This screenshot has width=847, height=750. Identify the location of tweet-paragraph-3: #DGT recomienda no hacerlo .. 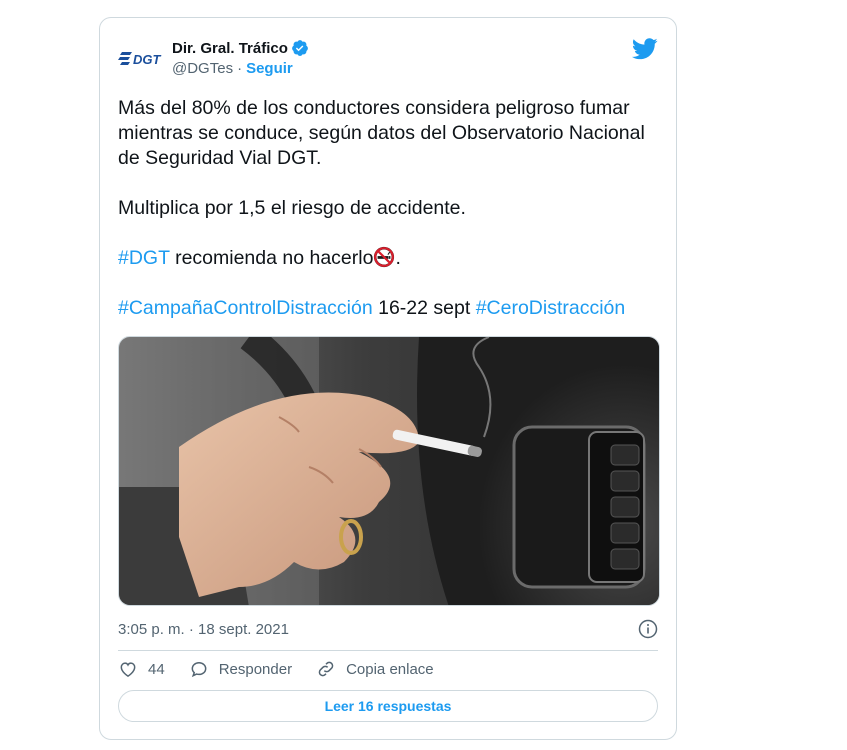
(390, 258).